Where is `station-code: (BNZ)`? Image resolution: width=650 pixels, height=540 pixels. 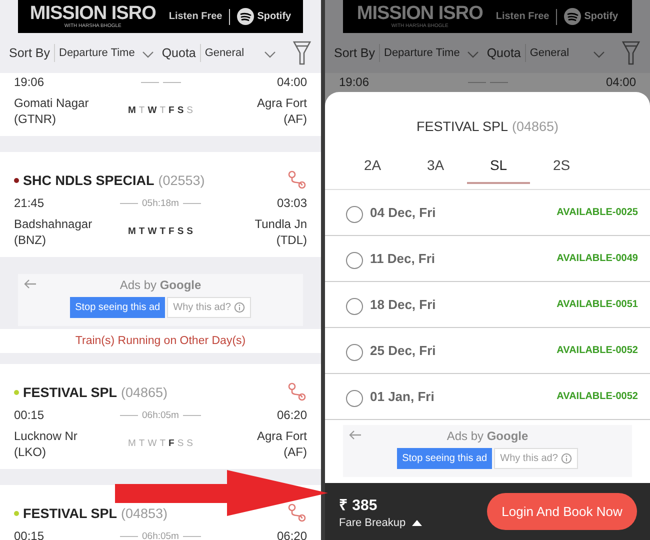
station-code: (BNZ) is located at coordinates (30, 240).